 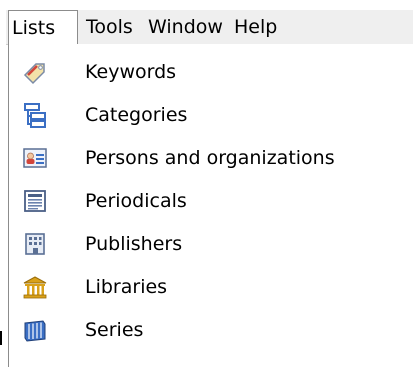 I want to click on menu-item-keywords: Keywords, so click(x=211, y=72).